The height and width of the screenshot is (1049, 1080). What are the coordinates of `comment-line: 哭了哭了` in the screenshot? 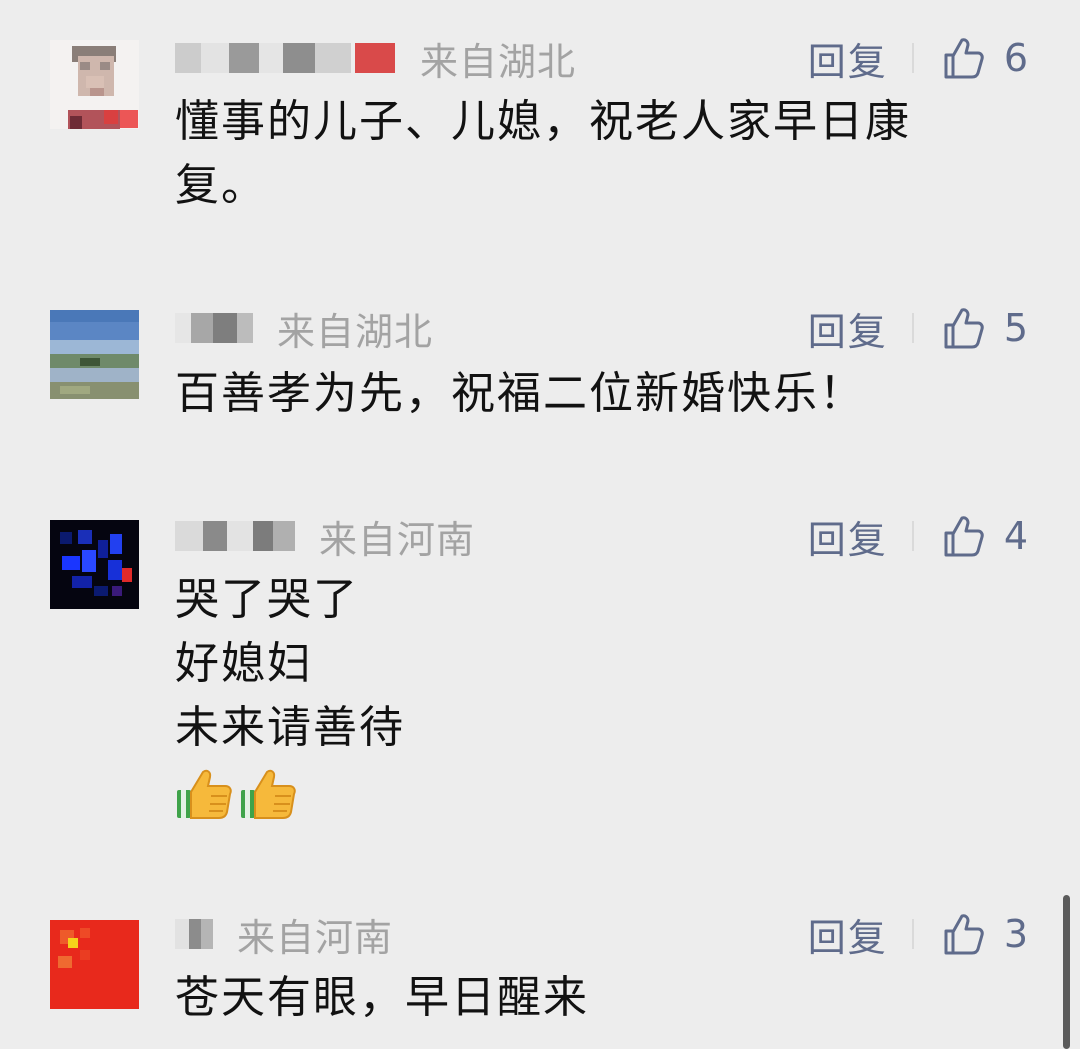 It's located at (267, 599).